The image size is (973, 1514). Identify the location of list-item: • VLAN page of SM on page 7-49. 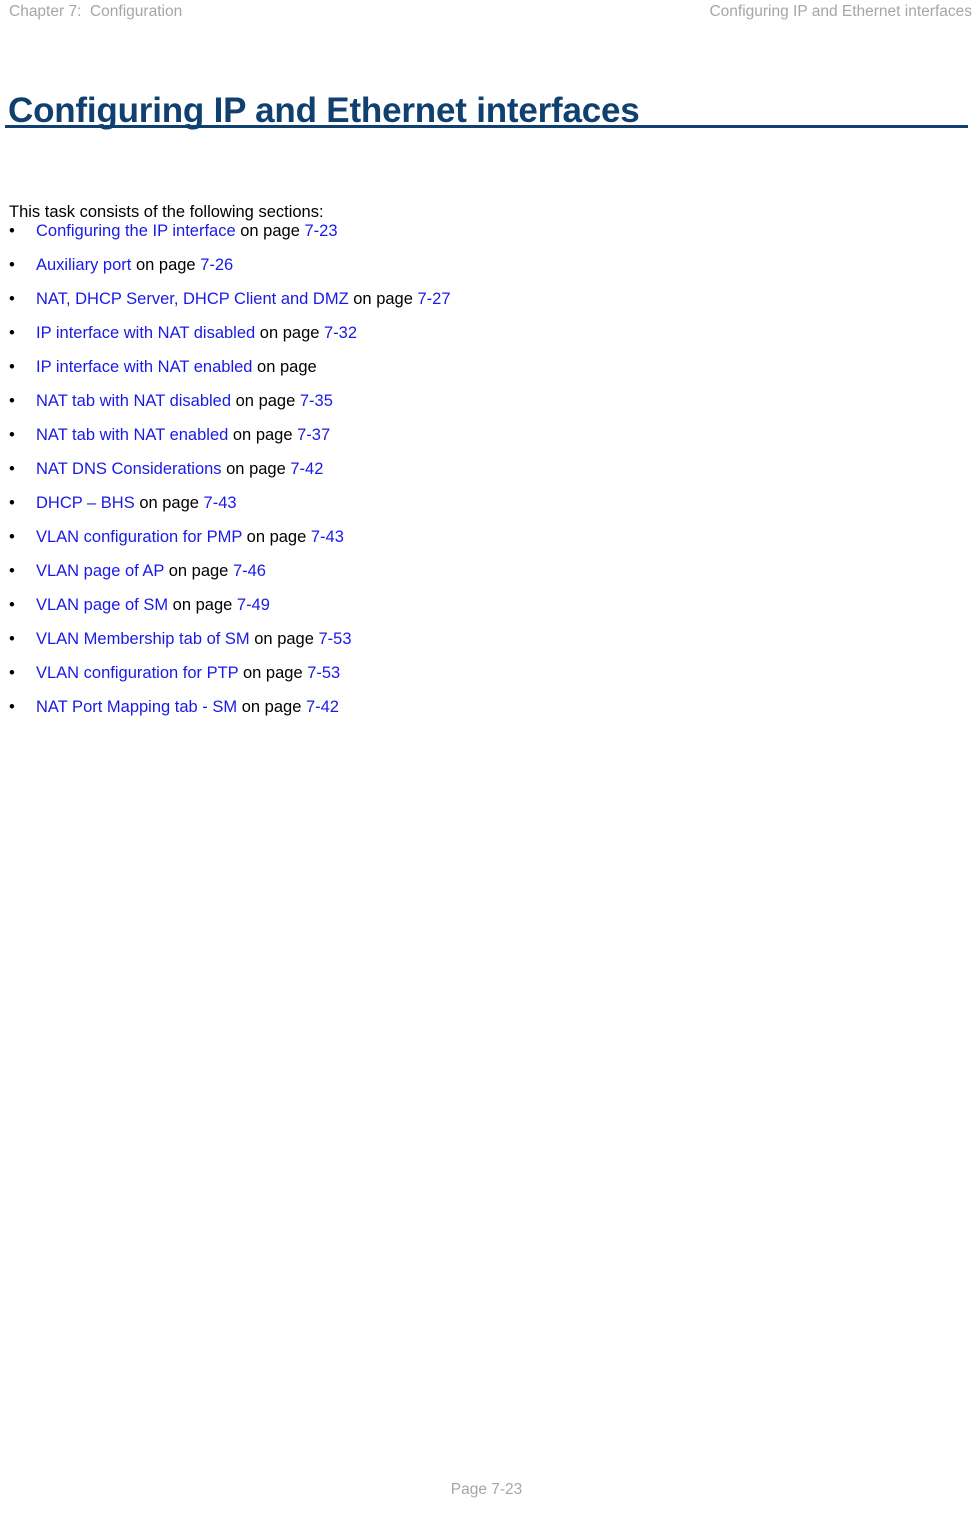
(486, 609).